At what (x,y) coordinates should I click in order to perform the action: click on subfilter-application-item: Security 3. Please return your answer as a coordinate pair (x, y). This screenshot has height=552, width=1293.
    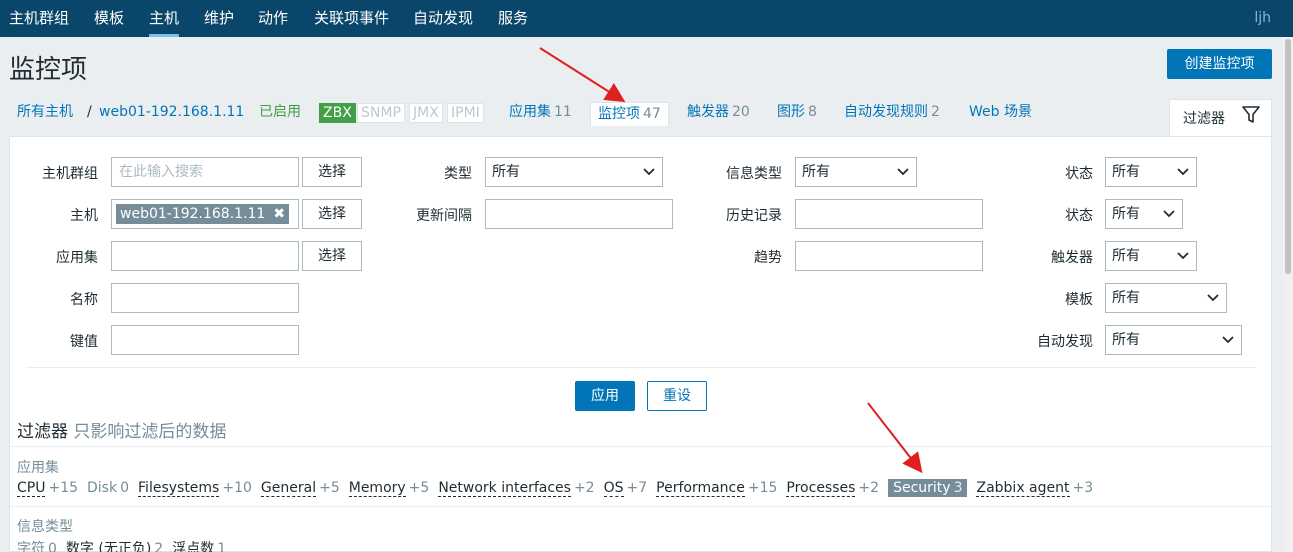
    Looking at the image, I should click on (928, 488).